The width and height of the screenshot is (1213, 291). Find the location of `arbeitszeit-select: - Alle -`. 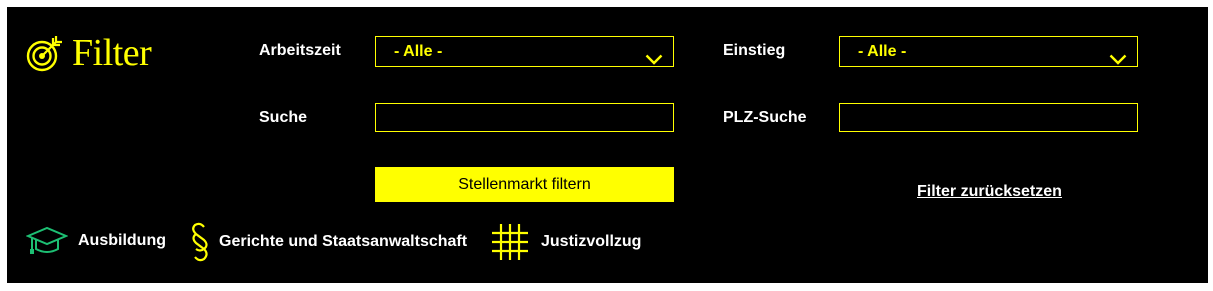

arbeitszeit-select: - Alle - is located at coordinates (524, 51).